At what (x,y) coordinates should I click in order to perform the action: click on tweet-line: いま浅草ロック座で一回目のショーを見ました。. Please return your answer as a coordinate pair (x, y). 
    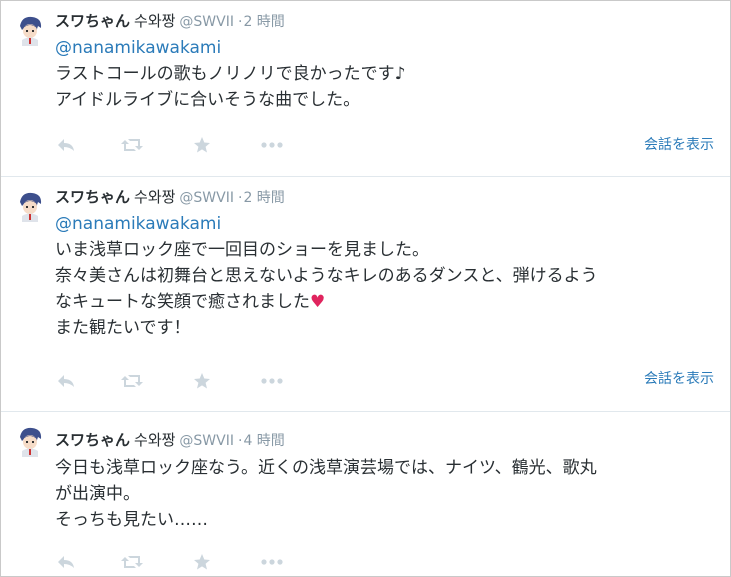
    Looking at the image, I should click on (242, 250).